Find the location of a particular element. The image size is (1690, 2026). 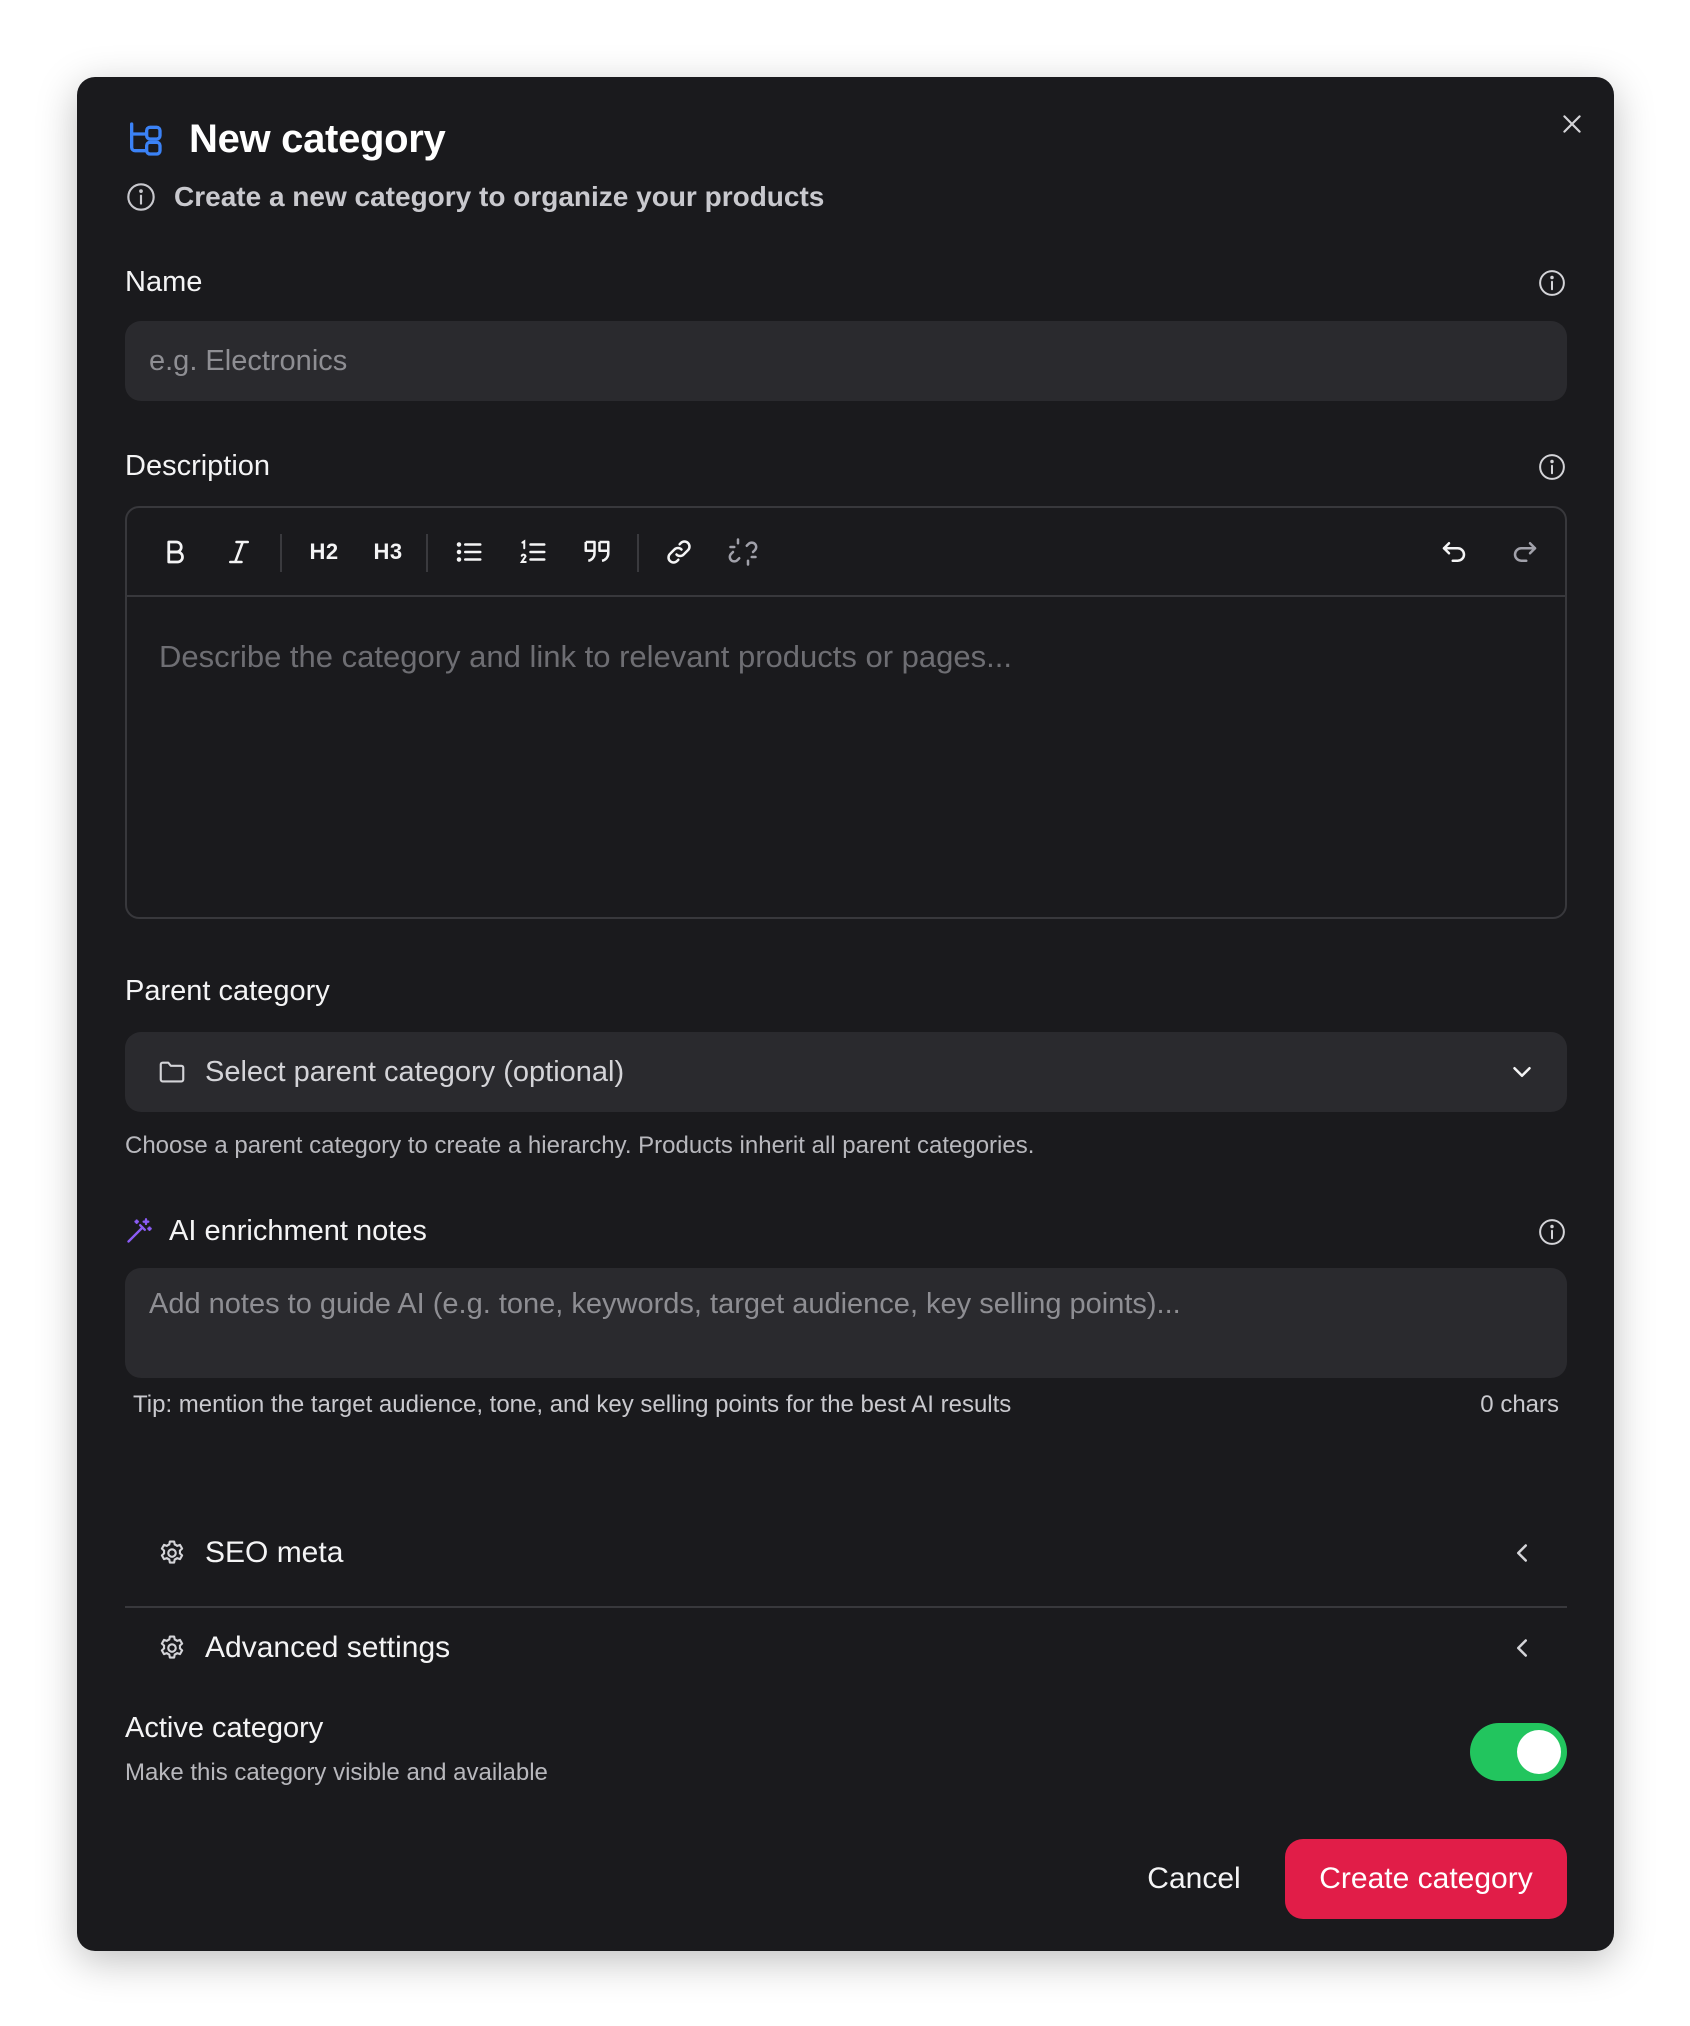

ai-notes-label: AI enrichment notes is located at coordinates (298, 1231).